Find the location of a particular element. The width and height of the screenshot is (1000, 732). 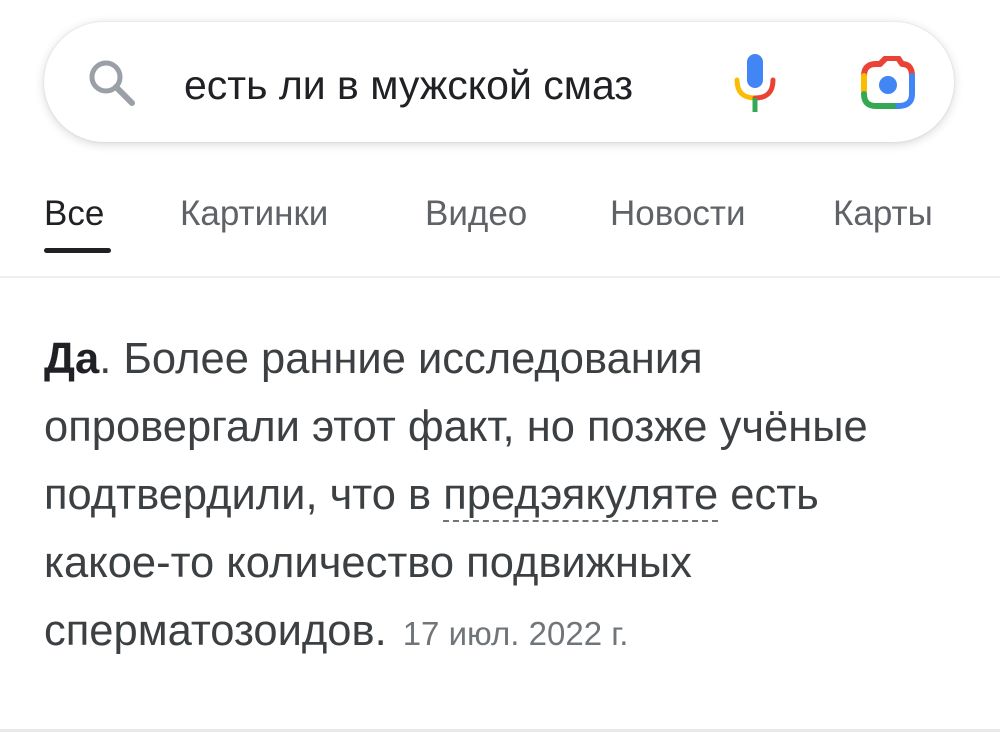

tab-video: Видео is located at coordinates (476, 214).